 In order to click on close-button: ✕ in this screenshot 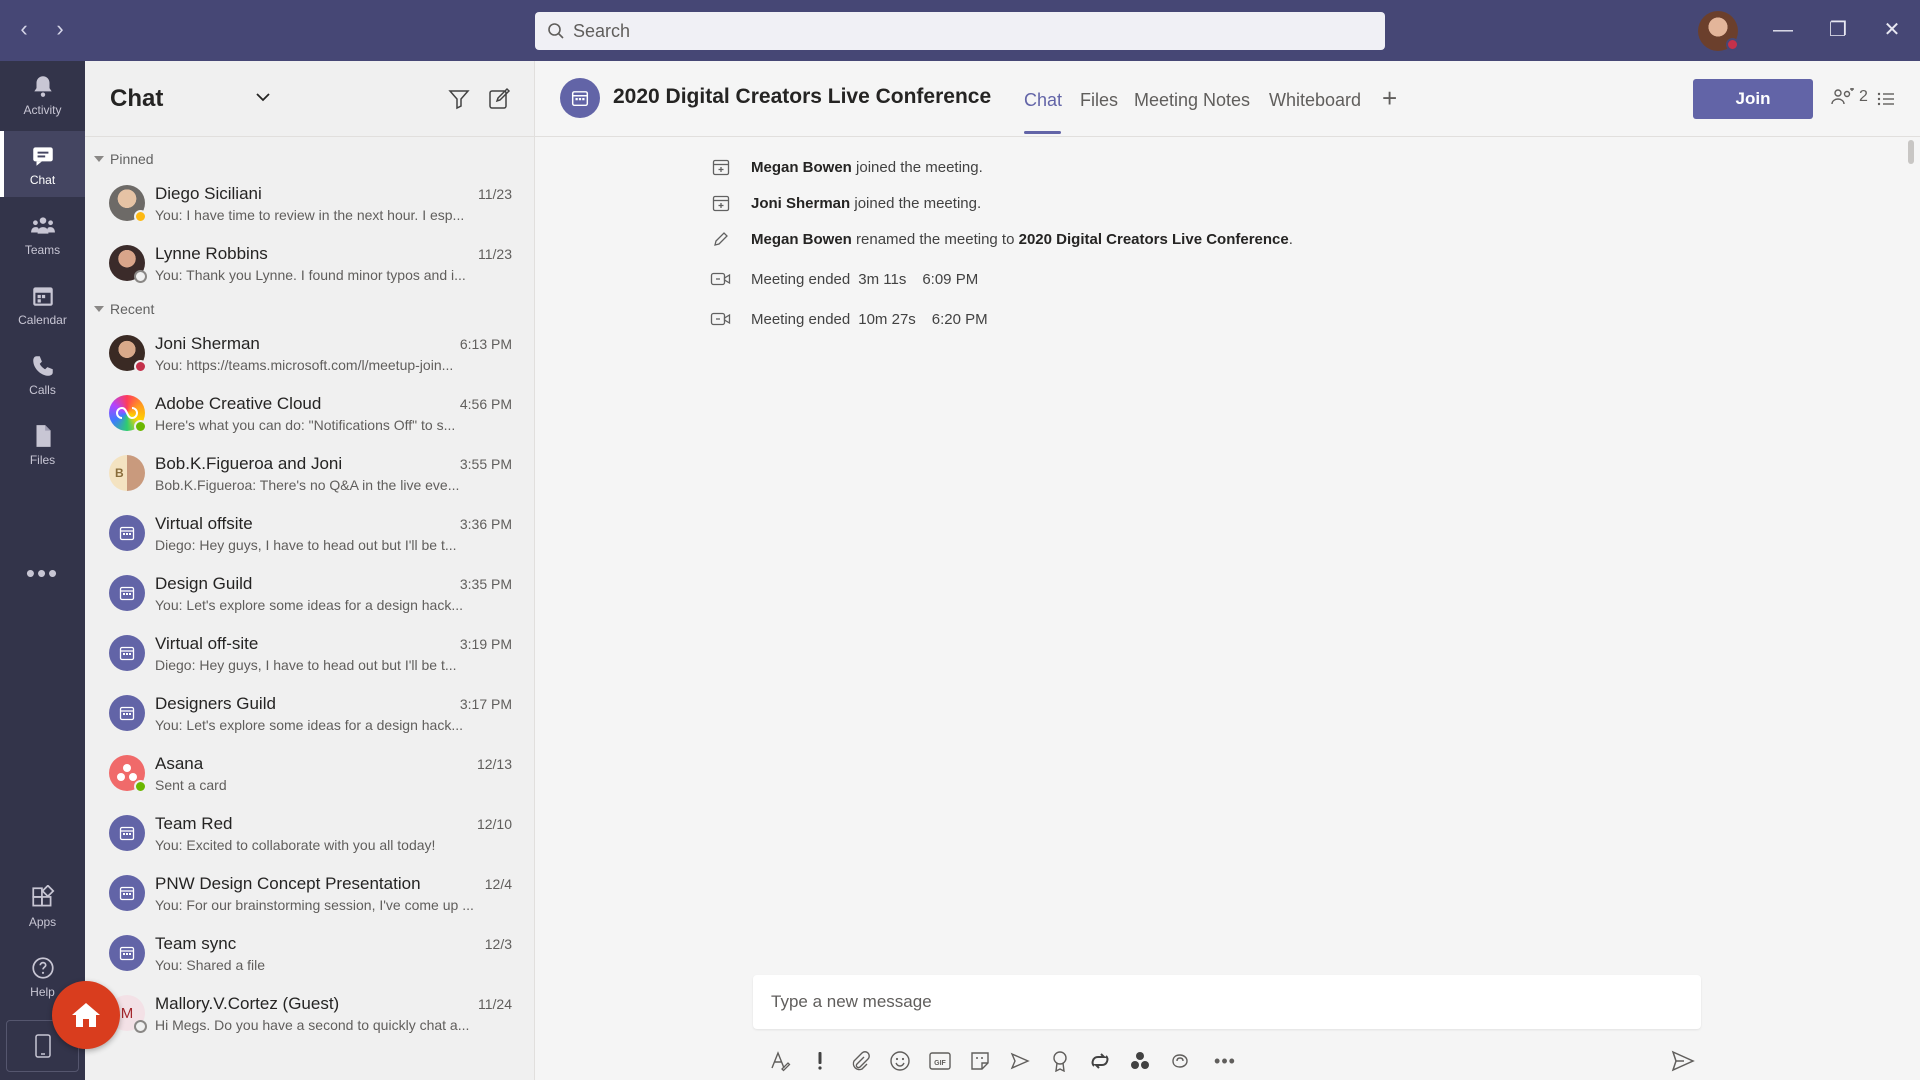, I will do `click(1892, 30)`.